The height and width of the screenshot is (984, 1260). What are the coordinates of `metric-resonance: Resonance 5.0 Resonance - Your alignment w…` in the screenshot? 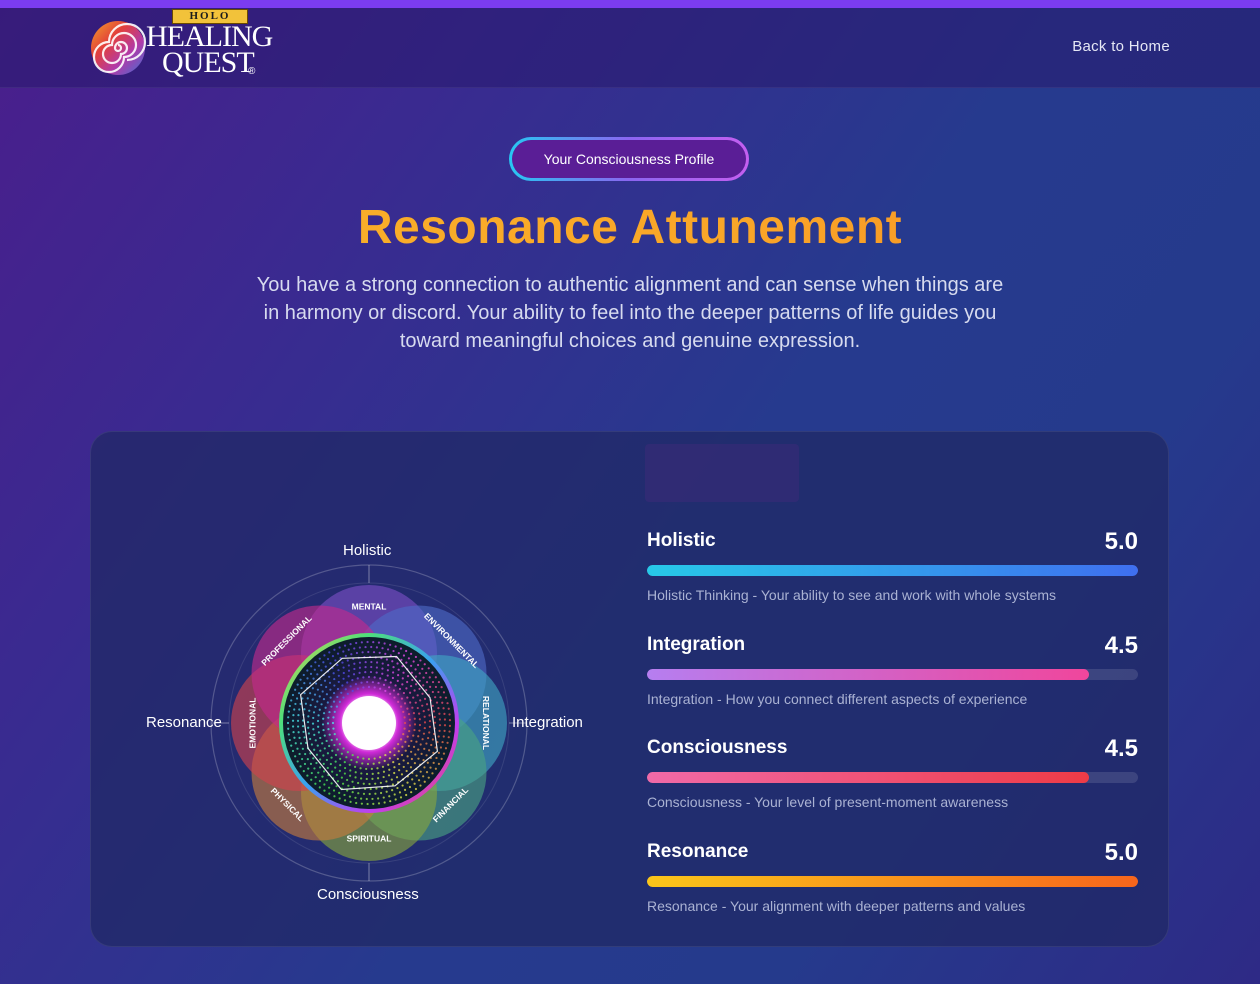 It's located at (892, 885).